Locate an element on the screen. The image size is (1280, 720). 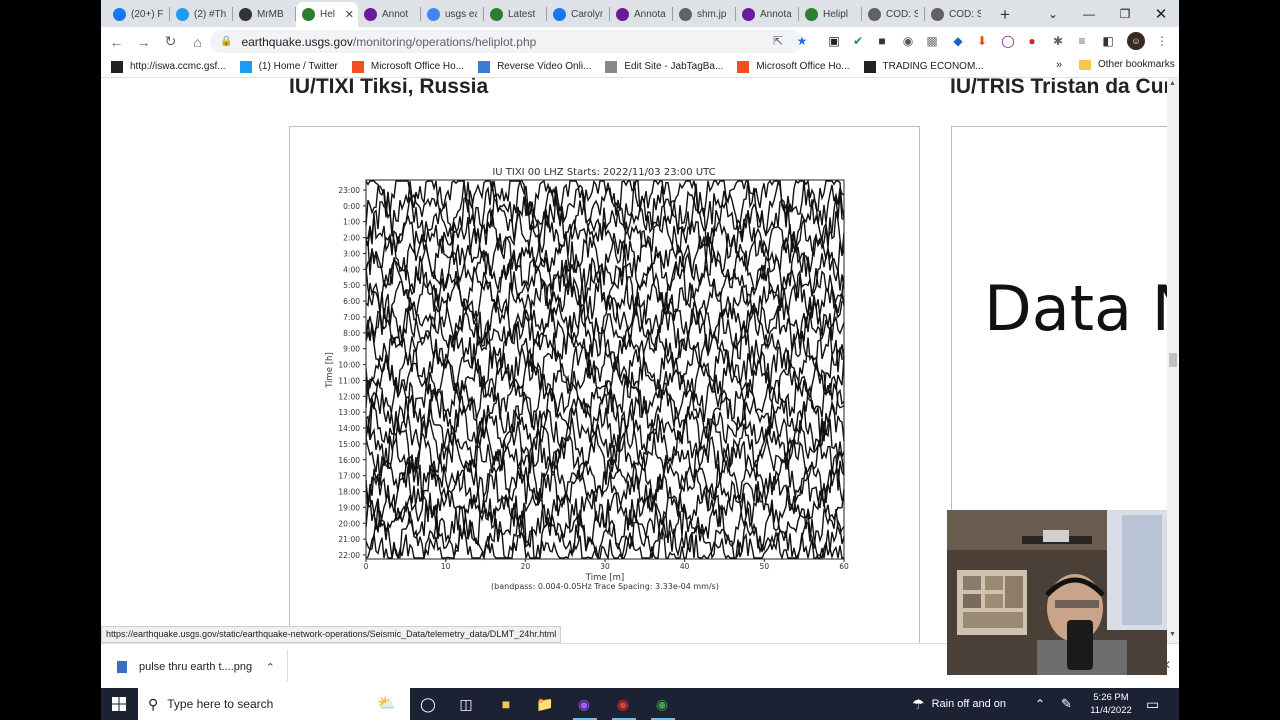
sticky-notes-icon: ■ is located at coordinates (506, 704).